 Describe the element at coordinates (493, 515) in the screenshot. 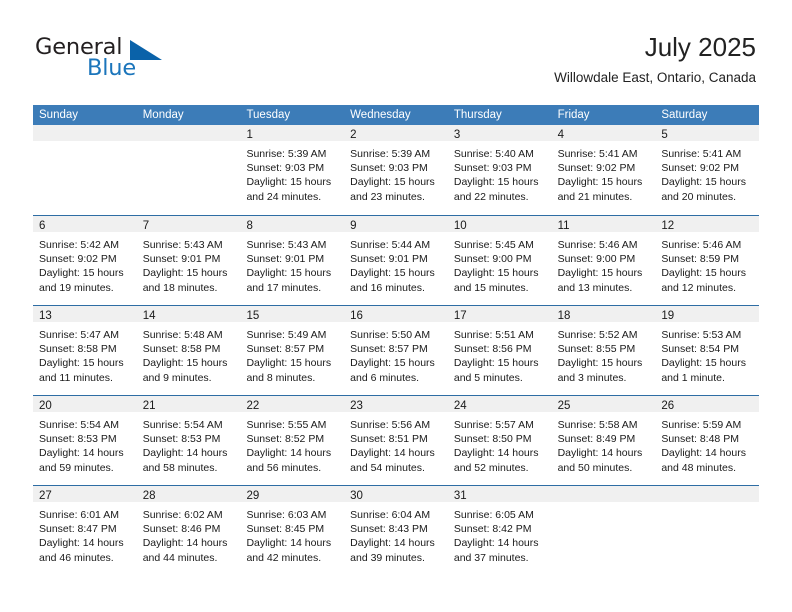

I see `sunrise-text: Sunrise: 6:05 AM` at that location.